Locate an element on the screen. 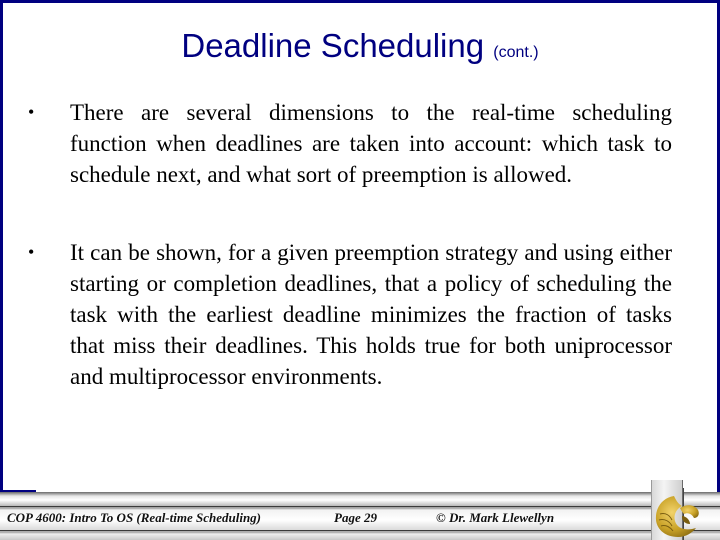 The image size is (720, 540). footer-tab-accent is located at coordinates (18, 491).